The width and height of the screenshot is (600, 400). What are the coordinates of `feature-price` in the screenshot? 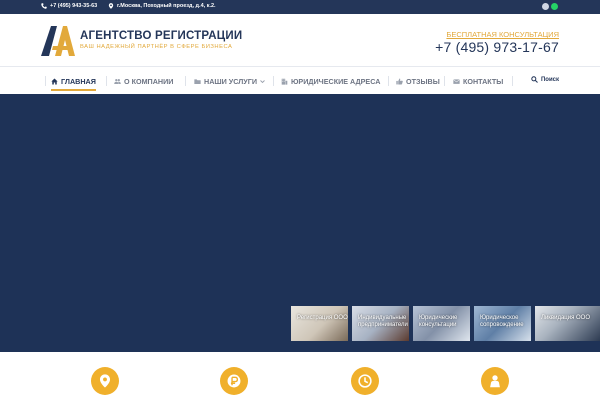 It's located at (234, 381).